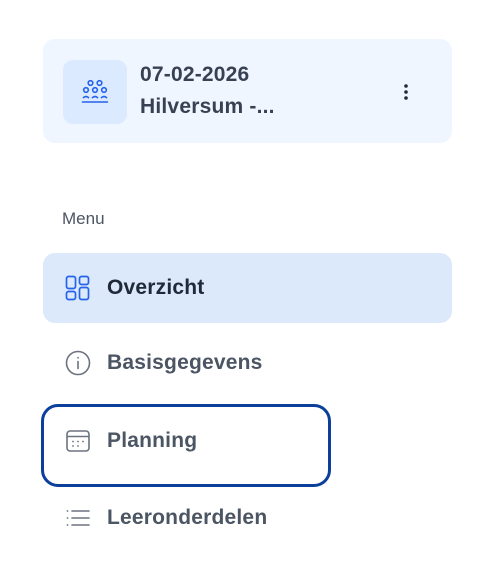 Image resolution: width=482 pixels, height=582 pixels. I want to click on layout-icon, so click(78, 288).